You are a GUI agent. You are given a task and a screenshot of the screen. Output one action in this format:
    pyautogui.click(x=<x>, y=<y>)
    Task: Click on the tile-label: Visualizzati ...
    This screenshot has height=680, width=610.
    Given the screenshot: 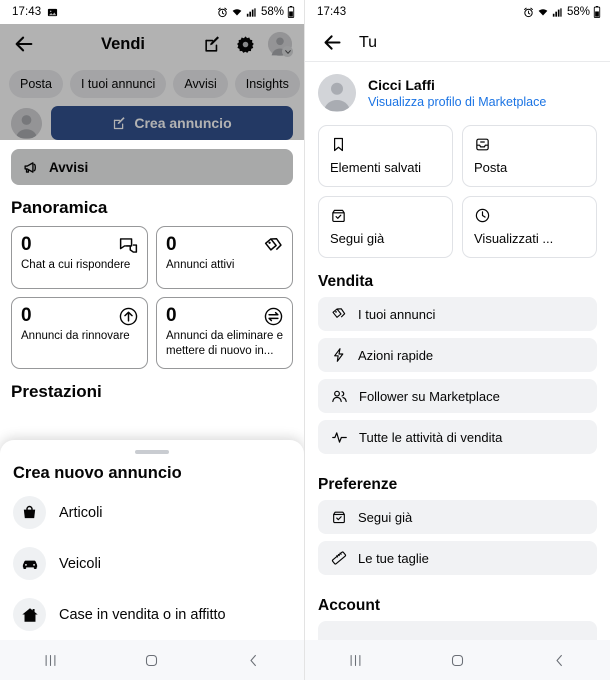 What is the action you would take?
    pyautogui.click(x=514, y=238)
    